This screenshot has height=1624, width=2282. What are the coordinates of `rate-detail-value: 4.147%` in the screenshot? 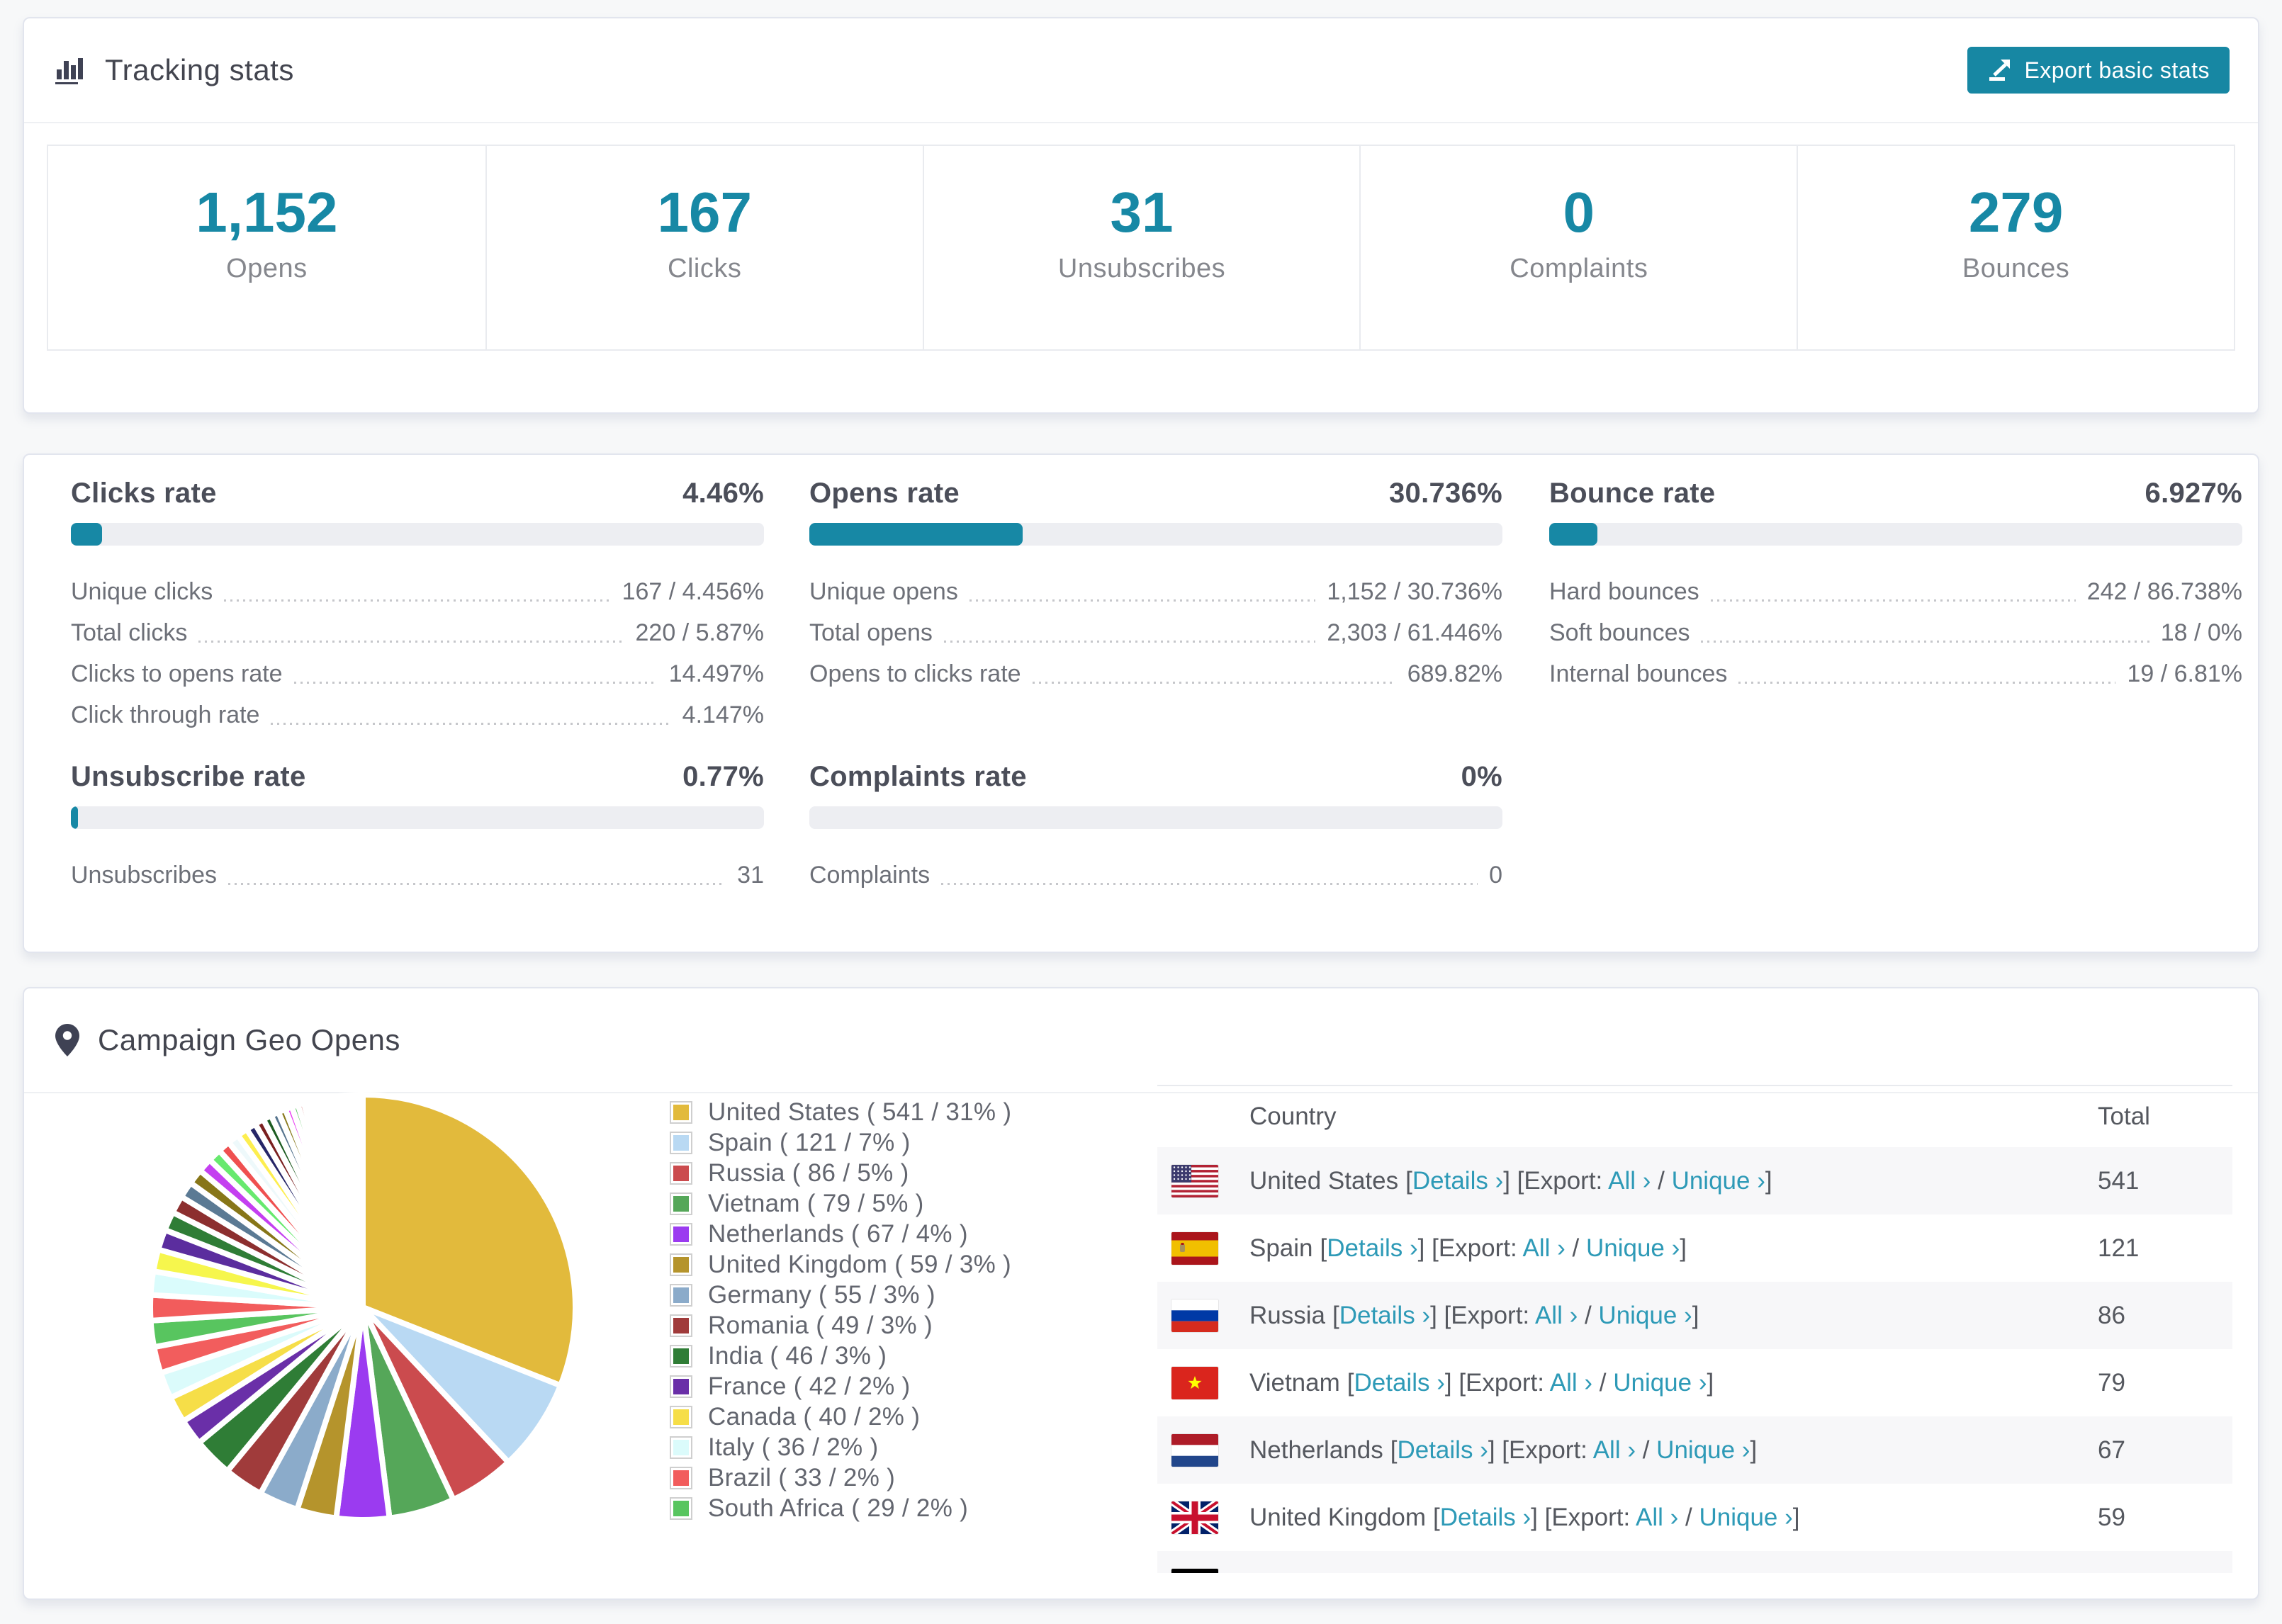 It's located at (723, 714).